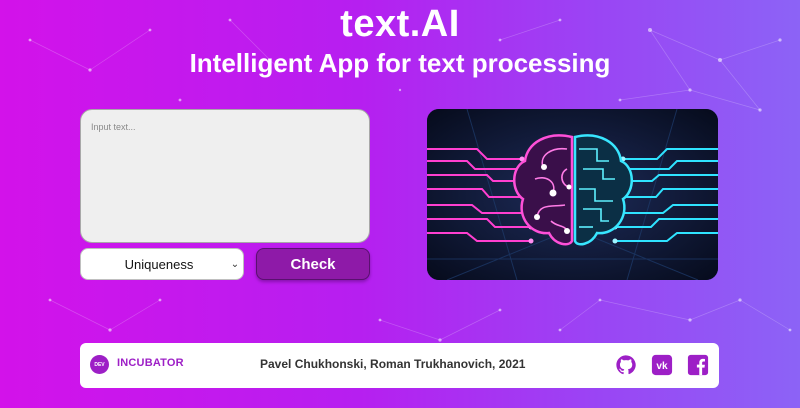 The image size is (800, 408). I want to click on app-title: text.AI, so click(400, 24).